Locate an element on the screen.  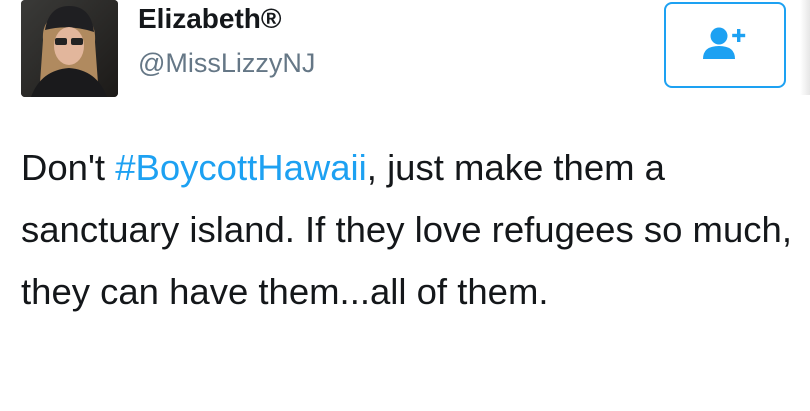
hashtag-link: #BoycottHawaii is located at coordinates (241, 167).